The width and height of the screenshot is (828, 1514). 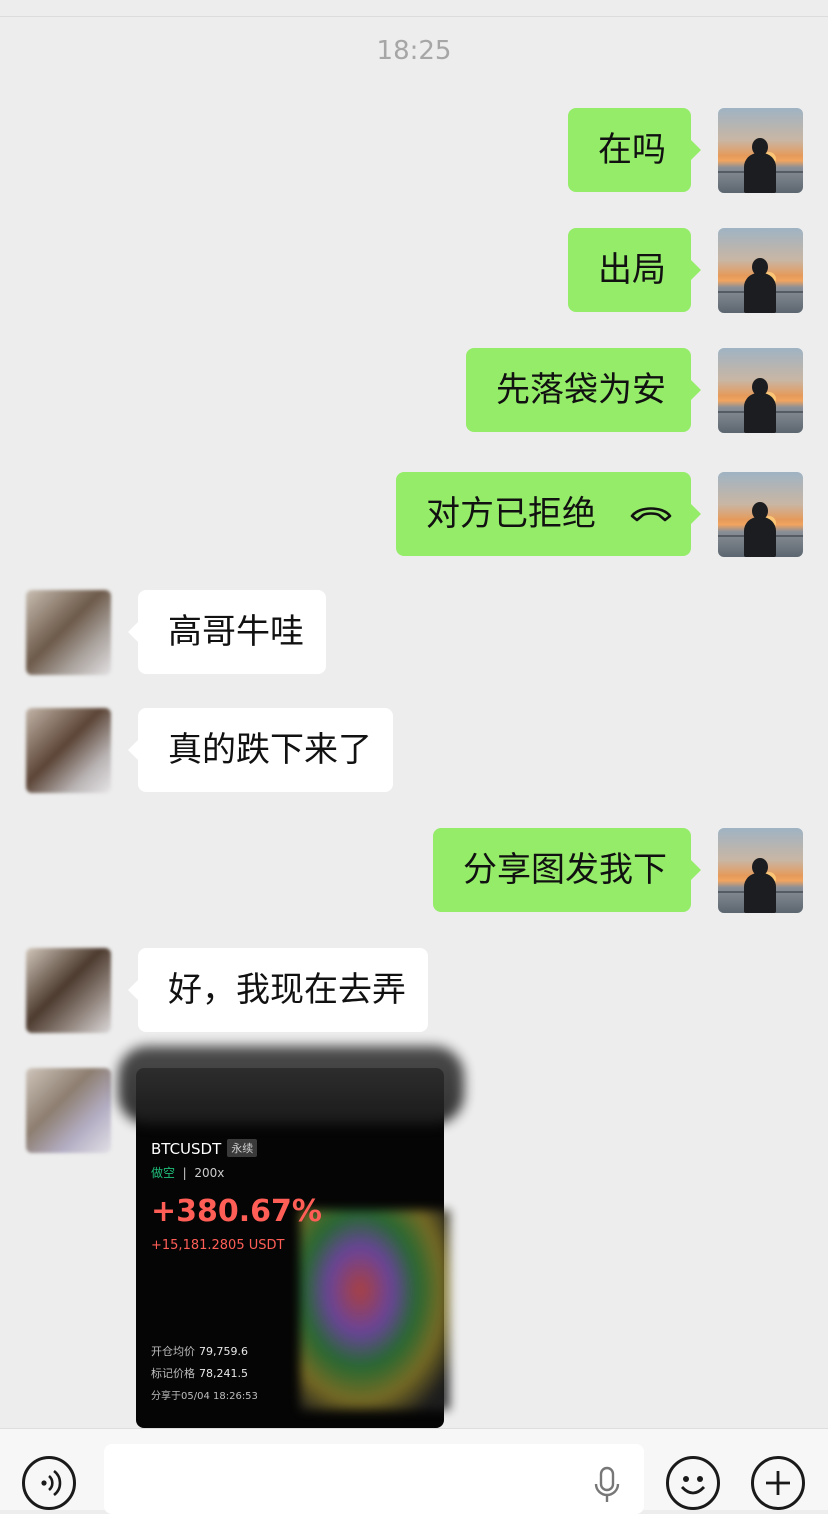 What do you see at coordinates (634, 150) in the screenshot?
I see `message-bubble-outgoing: 在吗` at bounding box center [634, 150].